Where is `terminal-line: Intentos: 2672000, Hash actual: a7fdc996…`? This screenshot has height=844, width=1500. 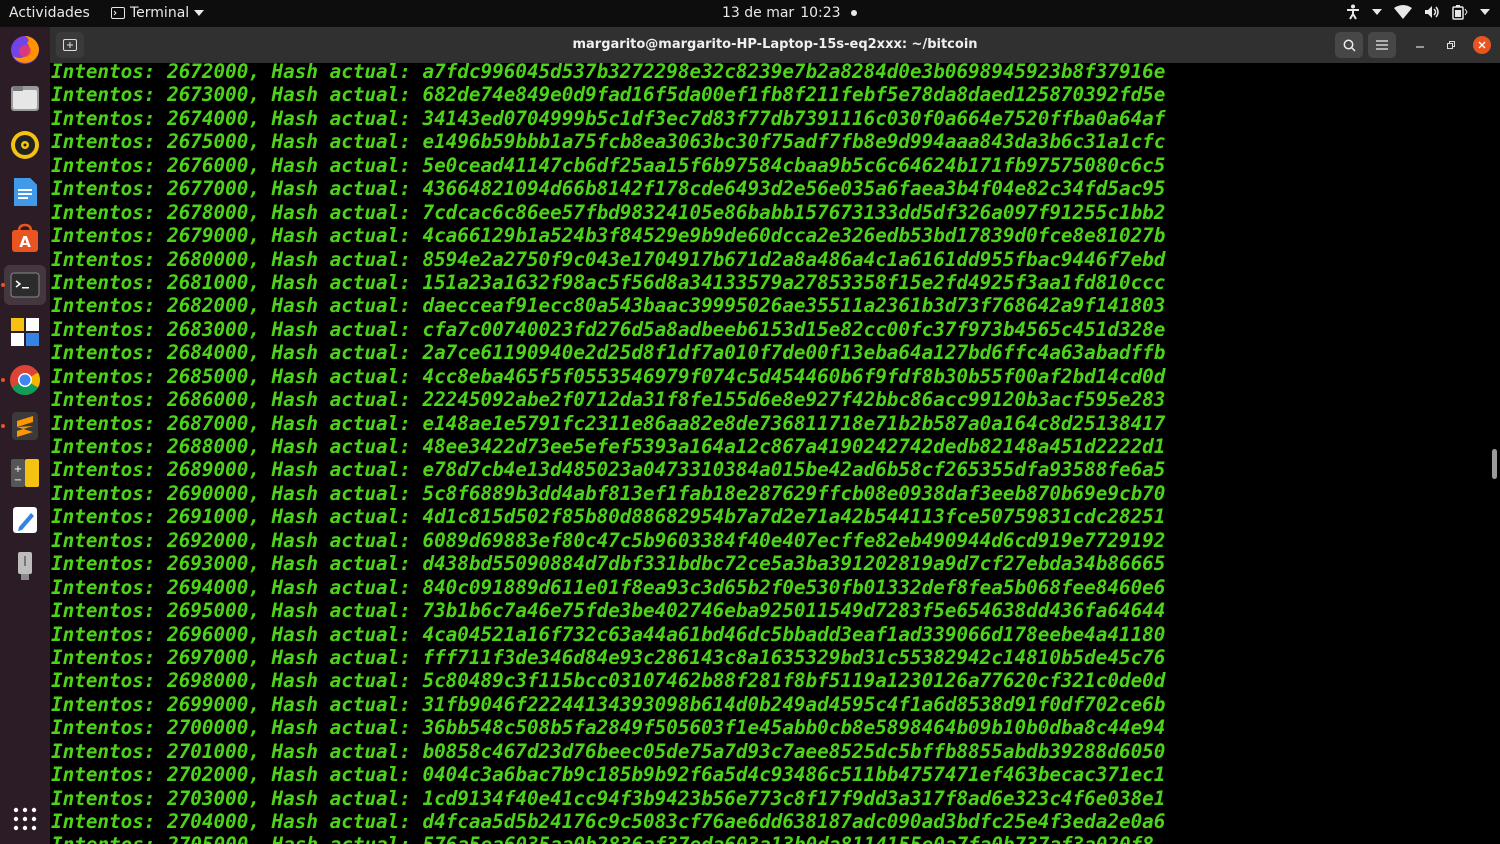
terminal-line: Intentos: 2672000, Hash actual: a7fdc996… is located at coordinates (608, 73).